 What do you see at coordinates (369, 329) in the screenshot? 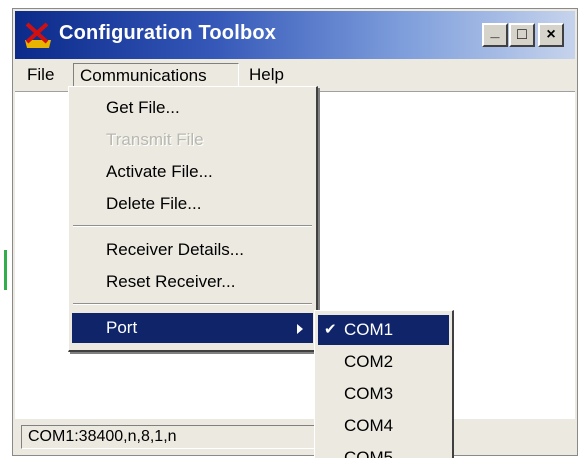
I see `port-item-label: COM1` at bounding box center [369, 329].